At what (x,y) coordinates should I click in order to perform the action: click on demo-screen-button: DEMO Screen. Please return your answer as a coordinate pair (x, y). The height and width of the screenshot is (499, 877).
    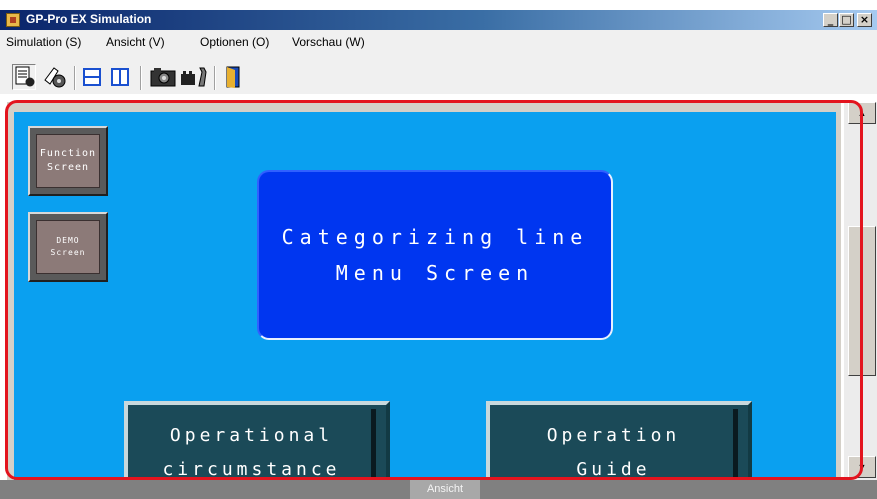
    Looking at the image, I should click on (68, 247).